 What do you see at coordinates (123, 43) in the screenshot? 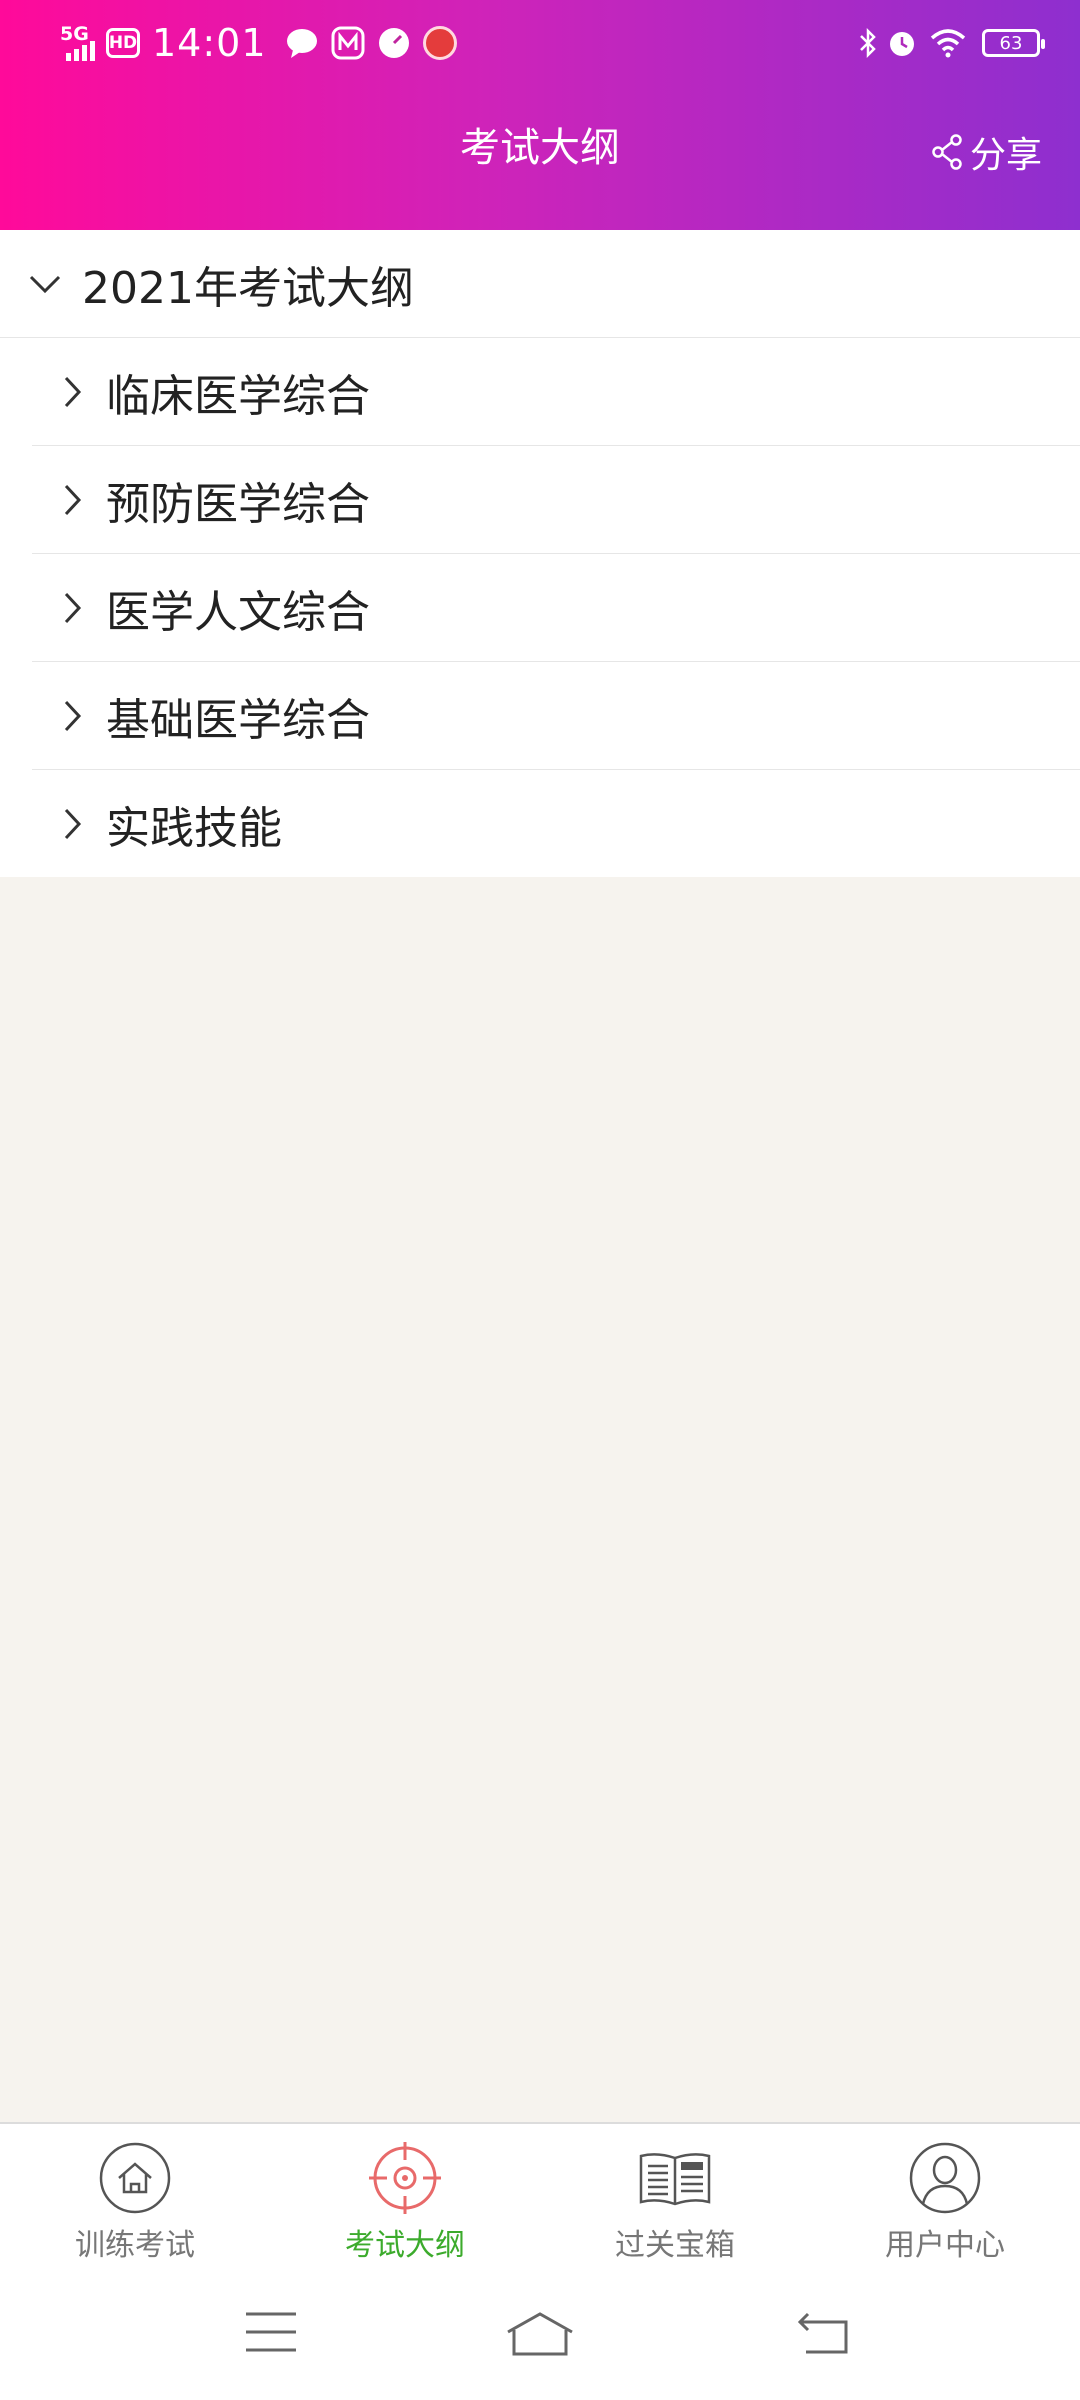
I see `hd-badge: HD` at bounding box center [123, 43].